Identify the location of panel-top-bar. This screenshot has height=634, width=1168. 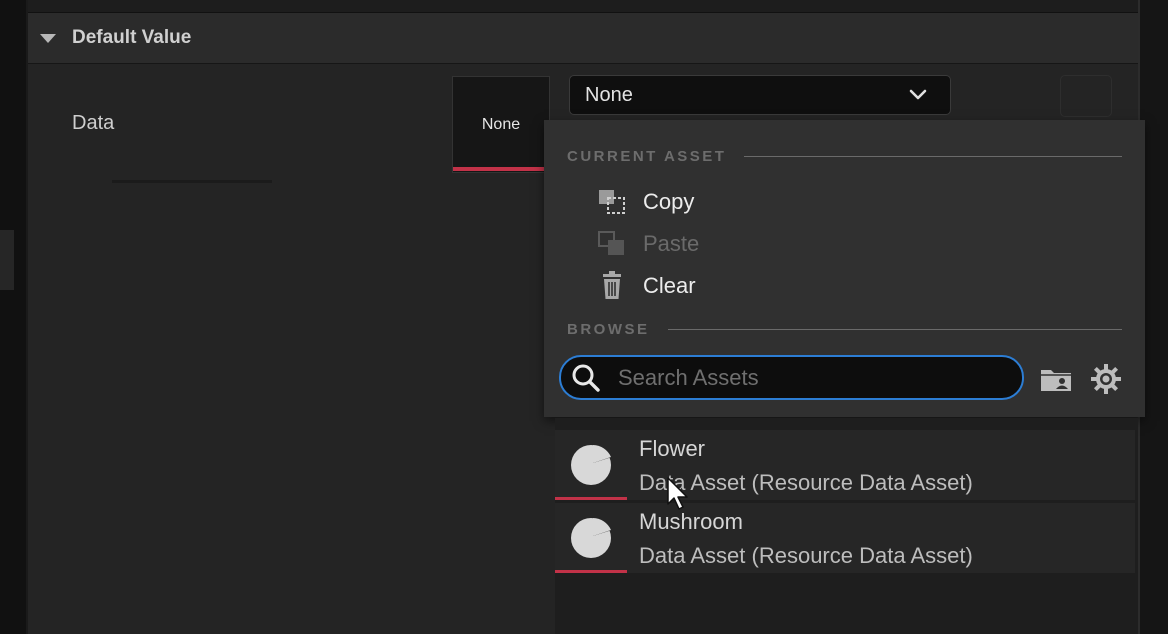
(583, 6).